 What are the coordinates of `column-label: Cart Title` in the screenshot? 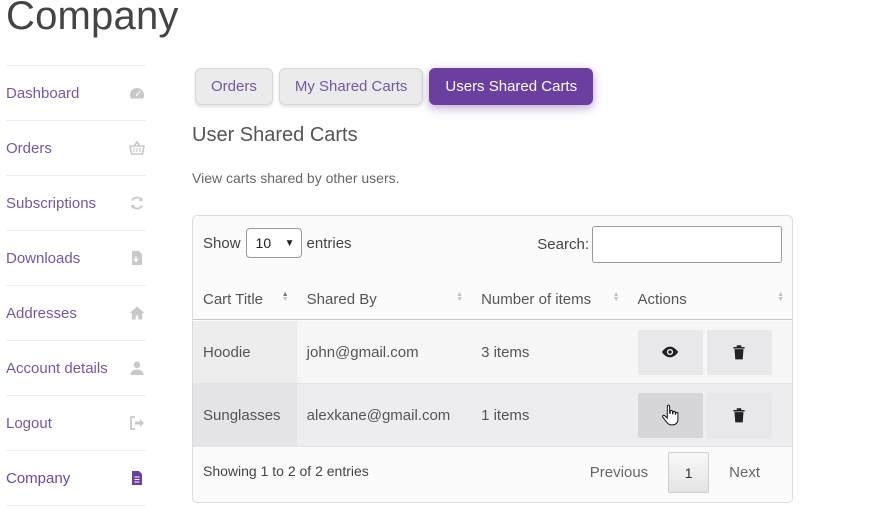 It's located at (233, 299).